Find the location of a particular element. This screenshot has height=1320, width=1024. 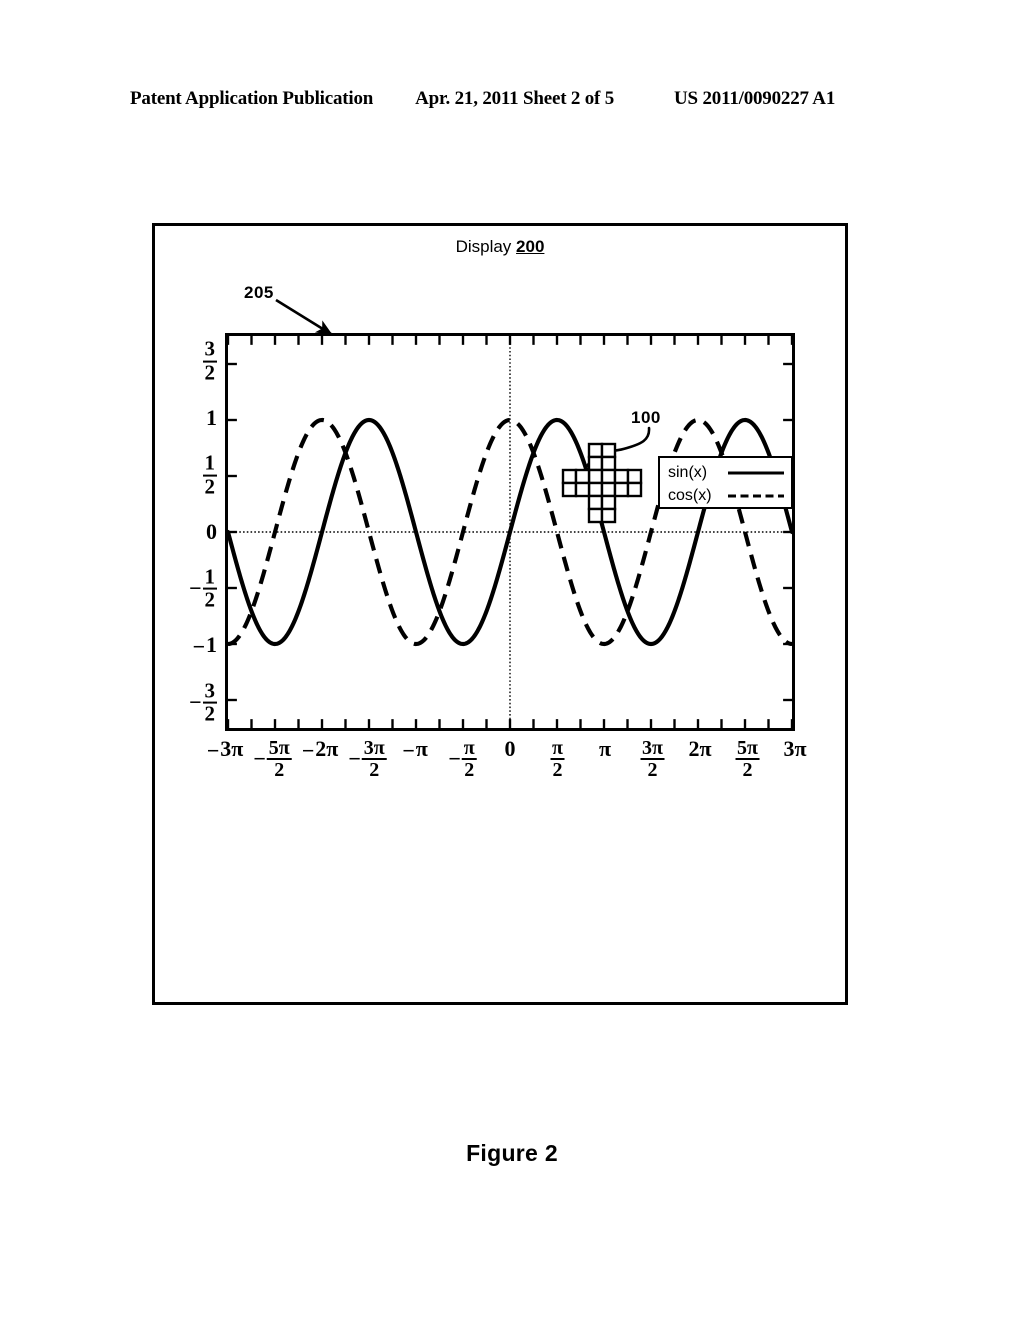

legend-row: cos(x) is located at coordinates (726, 495).